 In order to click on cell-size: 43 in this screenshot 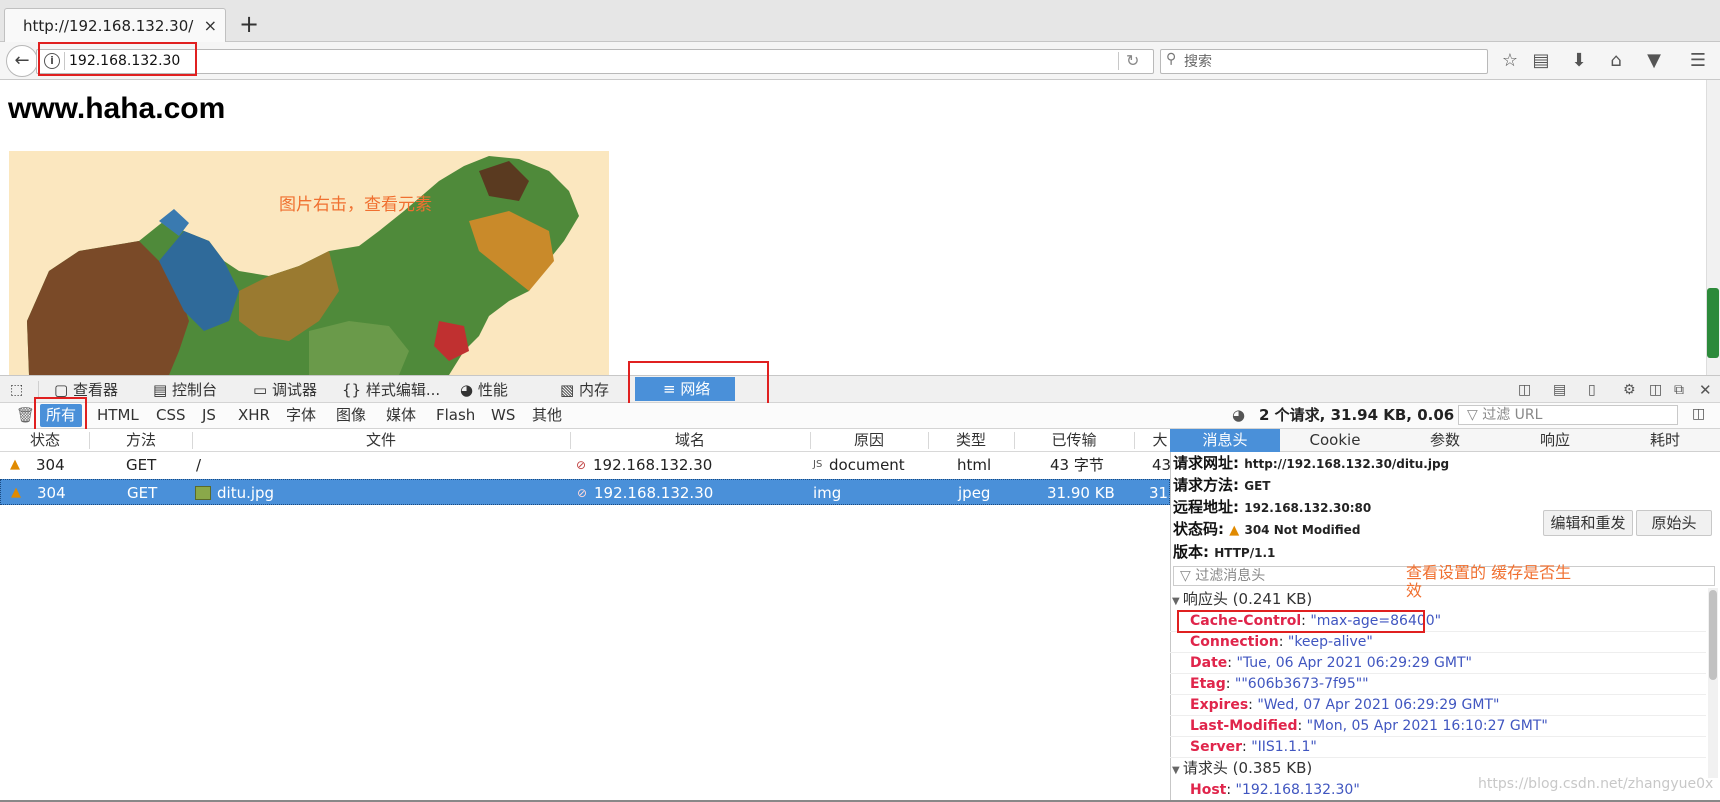, I will do `click(1162, 465)`.